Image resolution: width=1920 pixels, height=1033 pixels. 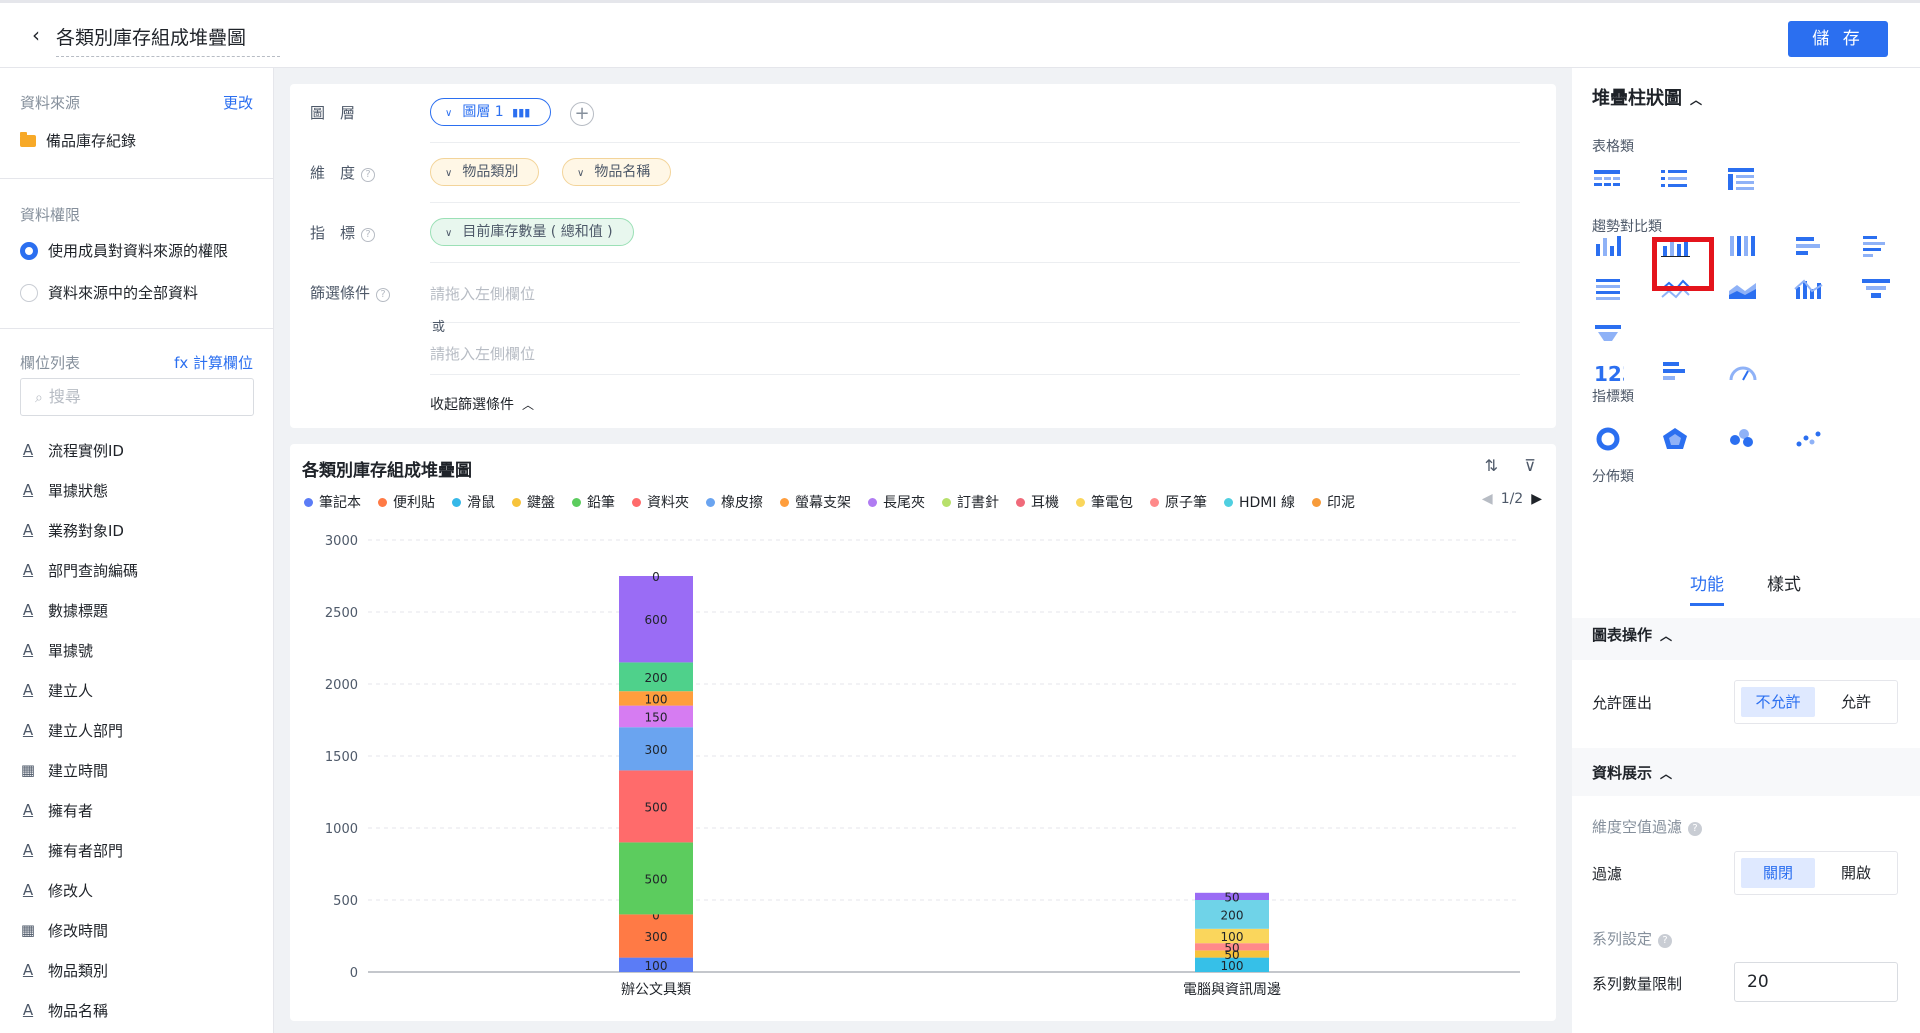 I want to click on tab-function: 功能, so click(x=1707, y=588).